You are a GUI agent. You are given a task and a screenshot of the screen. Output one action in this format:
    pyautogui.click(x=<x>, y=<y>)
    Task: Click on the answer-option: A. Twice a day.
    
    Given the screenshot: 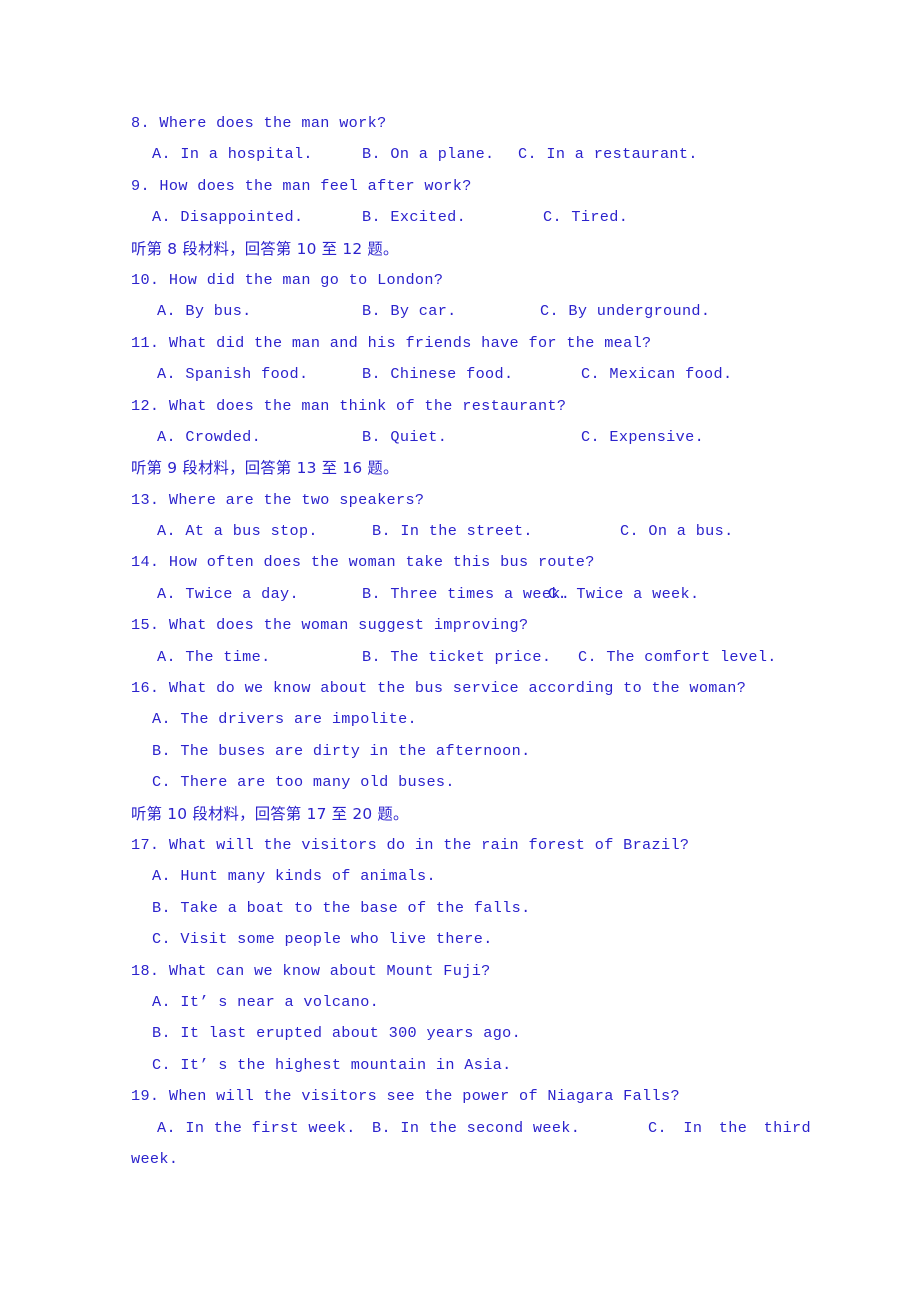 What is the action you would take?
    pyautogui.click(x=228, y=594)
    